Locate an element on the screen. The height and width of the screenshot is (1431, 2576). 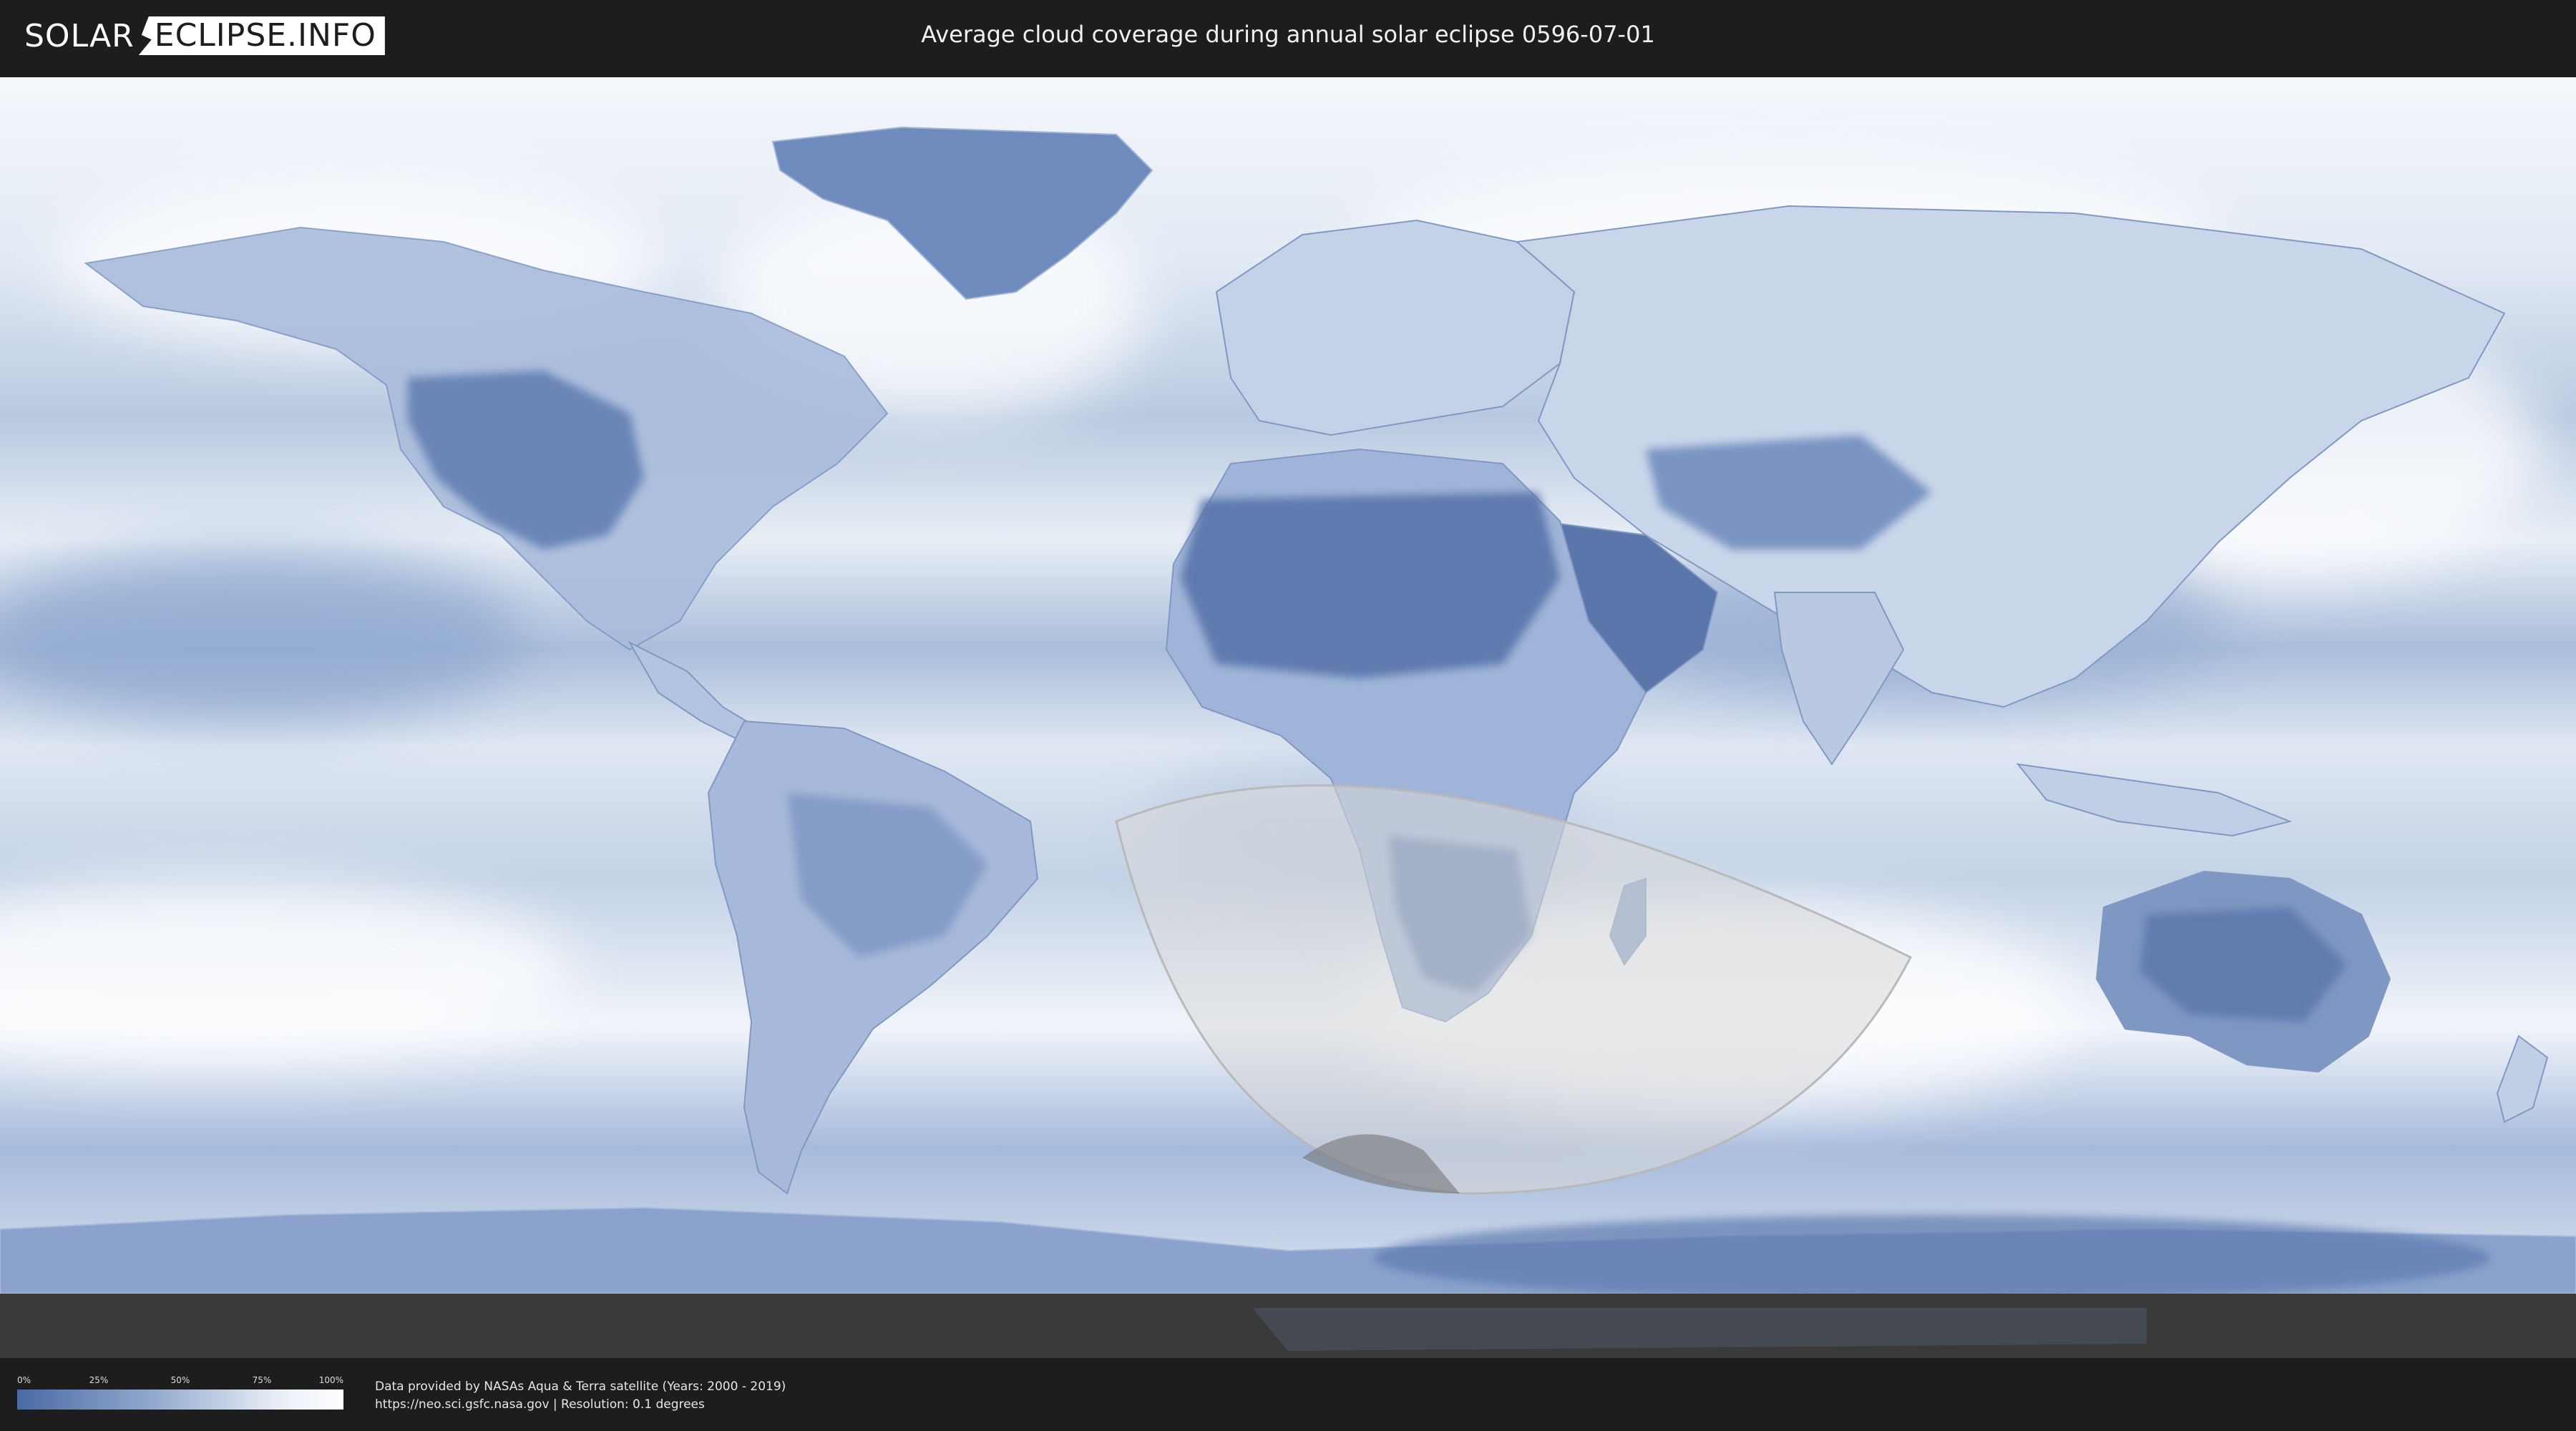
legend-ticks: 0% 25% 50% 75% 100% is located at coordinates (180, 1381).